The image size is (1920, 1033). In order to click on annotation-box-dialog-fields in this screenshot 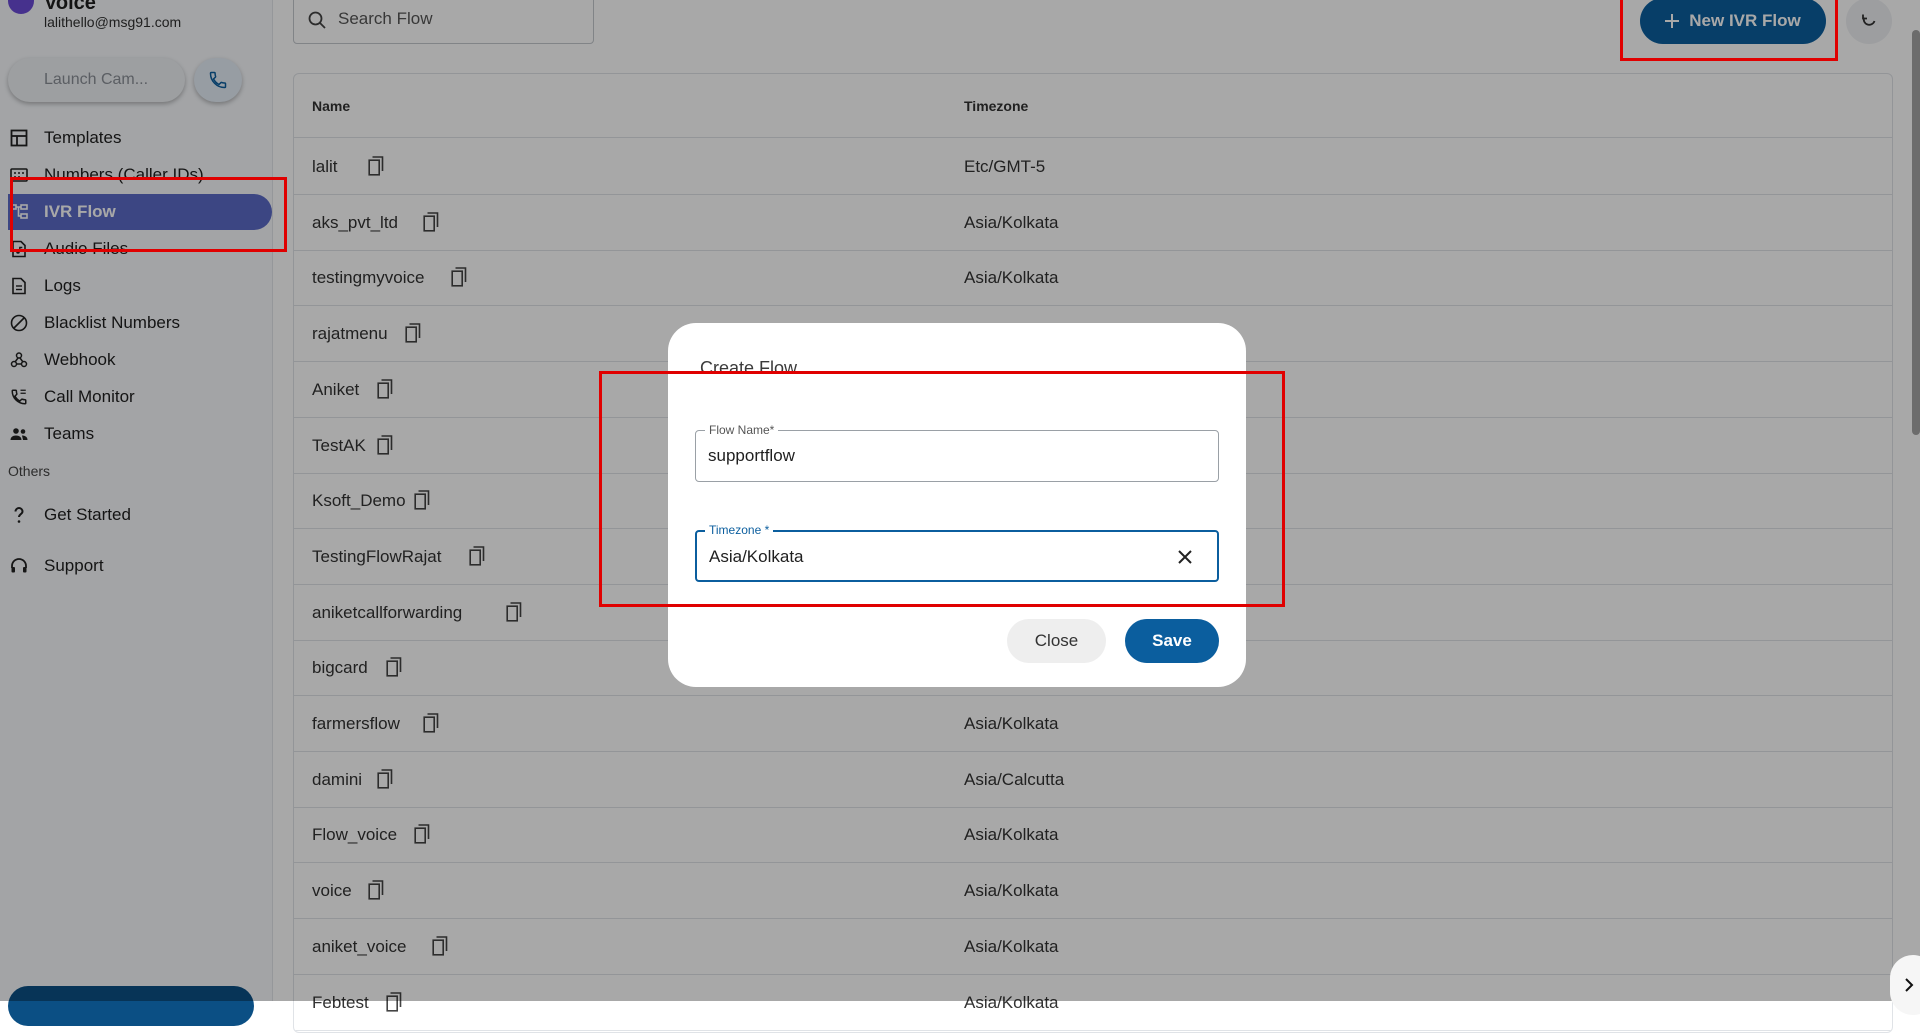, I will do `click(942, 489)`.